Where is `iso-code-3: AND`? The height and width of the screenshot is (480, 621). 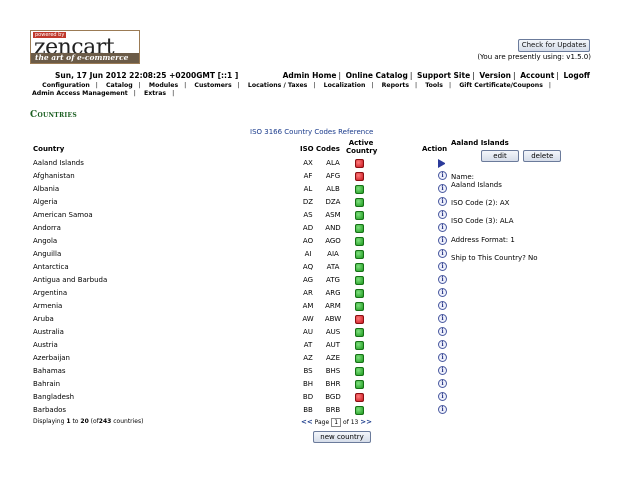 iso-code-3: AND is located at coordinates (333, 228).